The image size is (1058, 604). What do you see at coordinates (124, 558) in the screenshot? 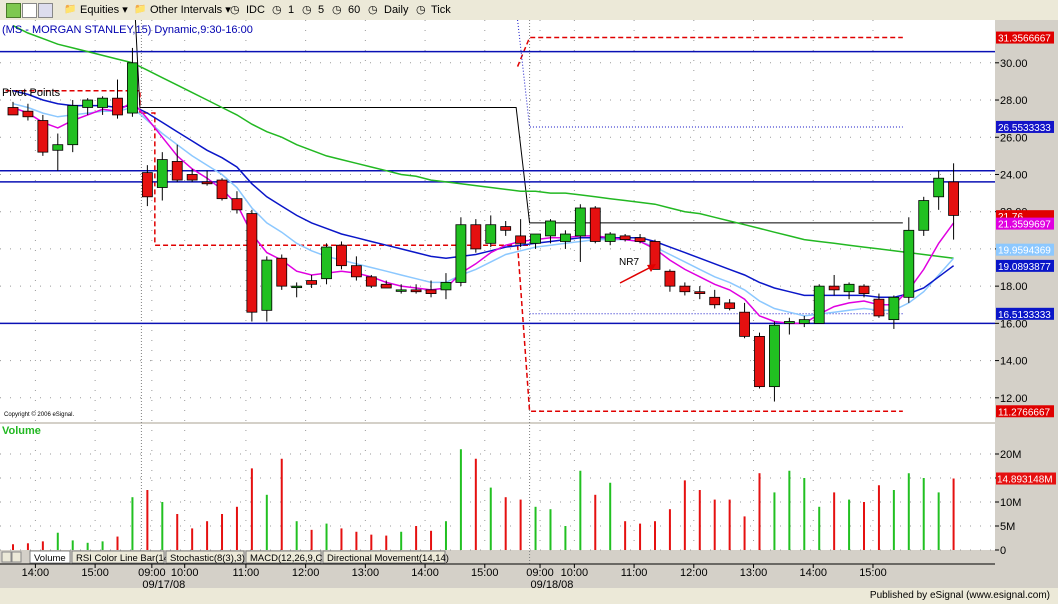
I see `study-tab-label: RSI Color Line Bar(14)` at bounding box center [124, 558].